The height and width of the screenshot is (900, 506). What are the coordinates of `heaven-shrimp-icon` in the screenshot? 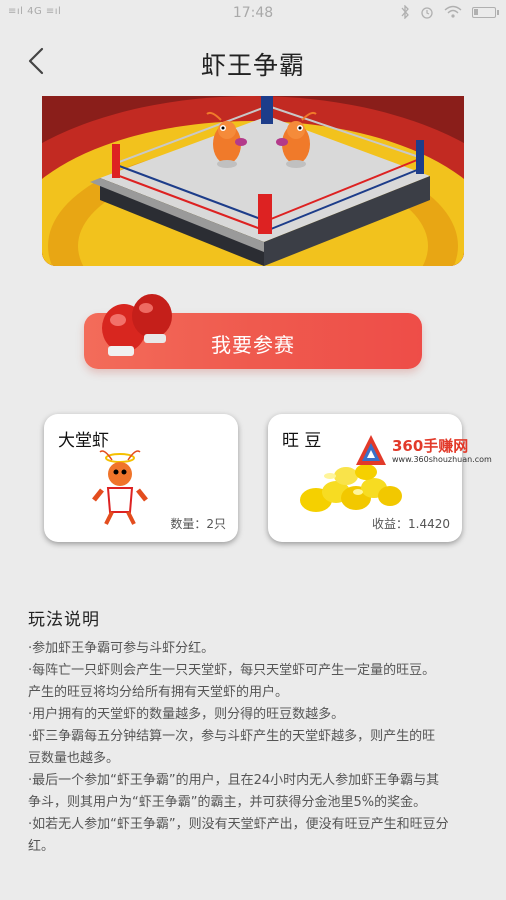 It's located at (120, 487).